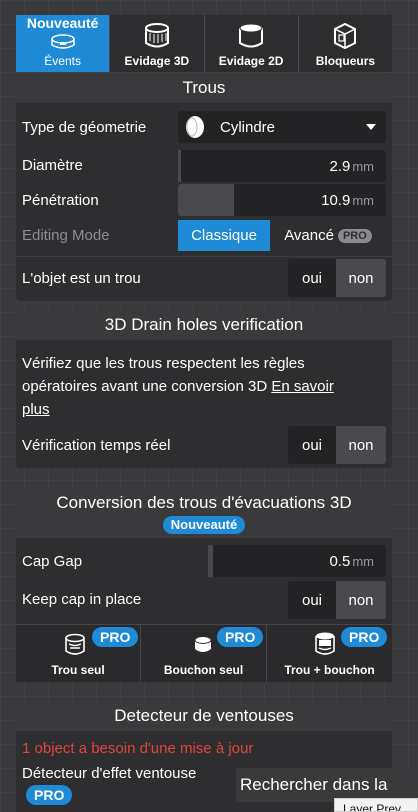 The width and height of the screenshot is (418, 812). I want to click on mode-classique-button: Classique, so click(224, 235).